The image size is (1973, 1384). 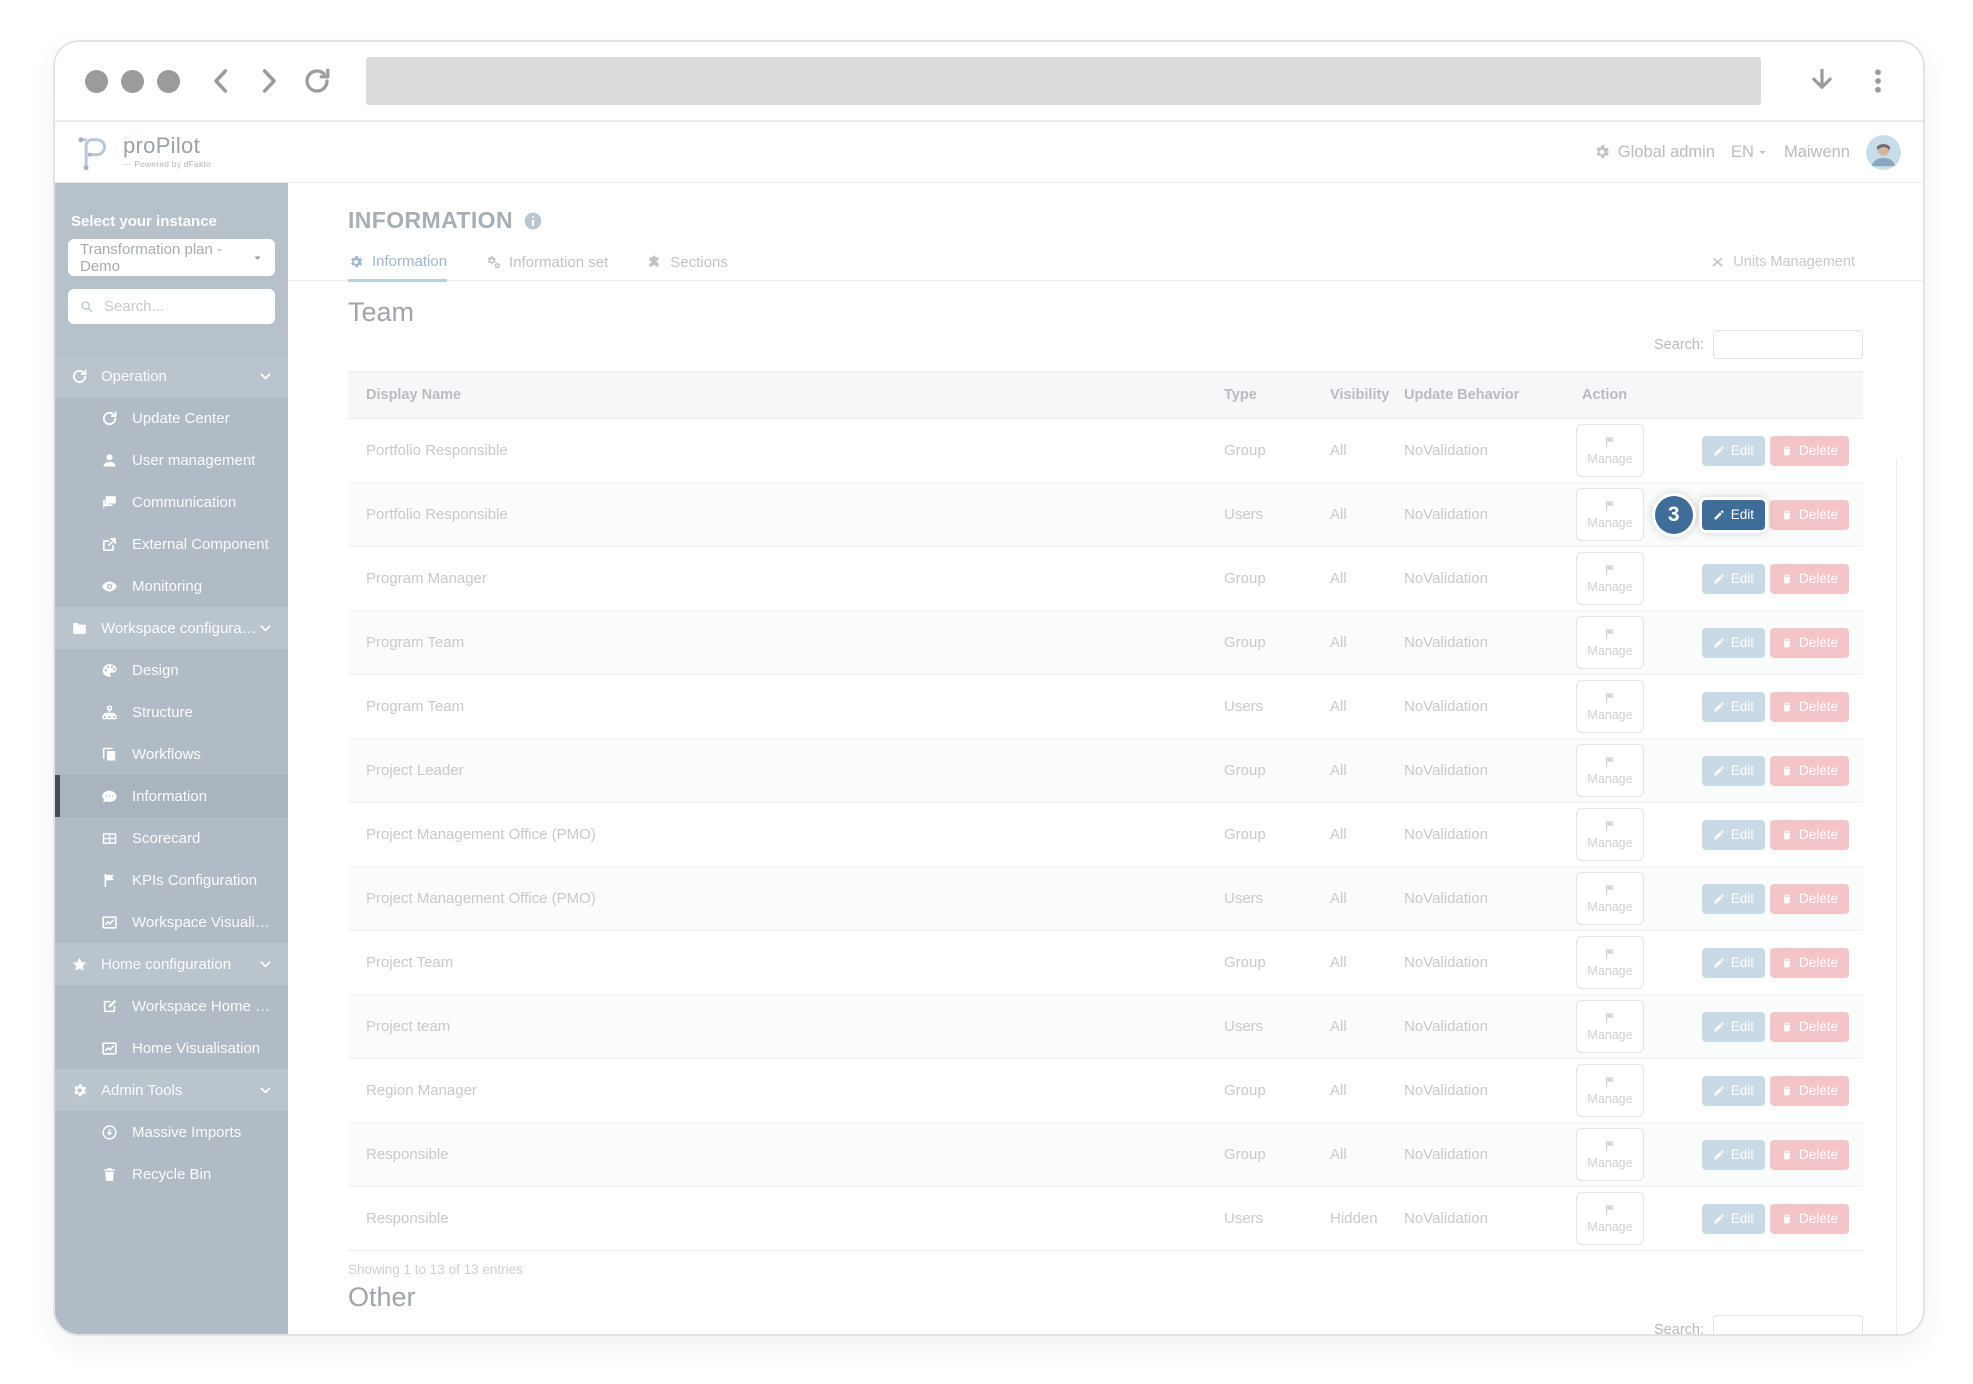 What do you see at coordinates (687, 262) in the screenshot?
I see `tab-sections: Sections` at bounding box center [687, 262].